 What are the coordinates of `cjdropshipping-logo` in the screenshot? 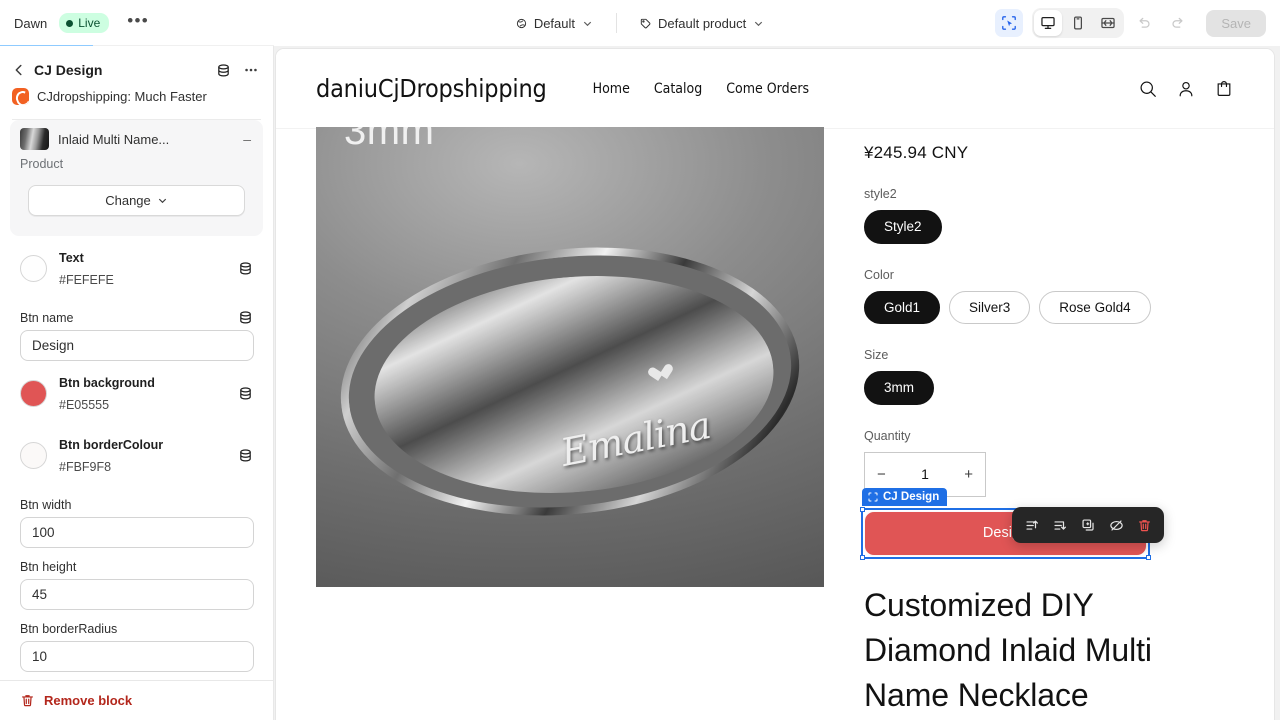 It's located at (20, 96).